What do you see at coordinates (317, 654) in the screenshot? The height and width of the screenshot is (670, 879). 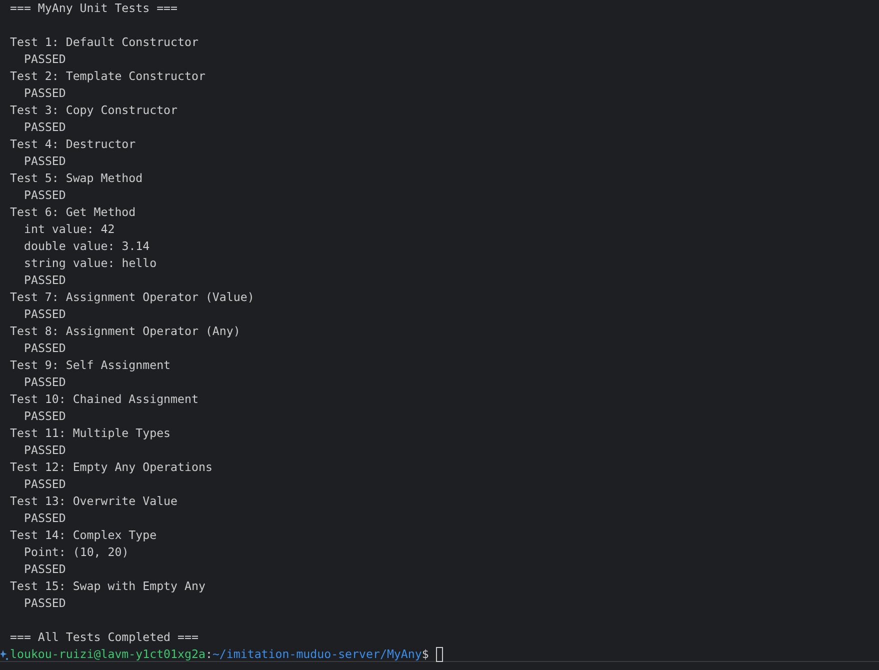 I see `prompt-path: ~/imitation-muduo-server/MyAny` at bounding box center [317, 654].